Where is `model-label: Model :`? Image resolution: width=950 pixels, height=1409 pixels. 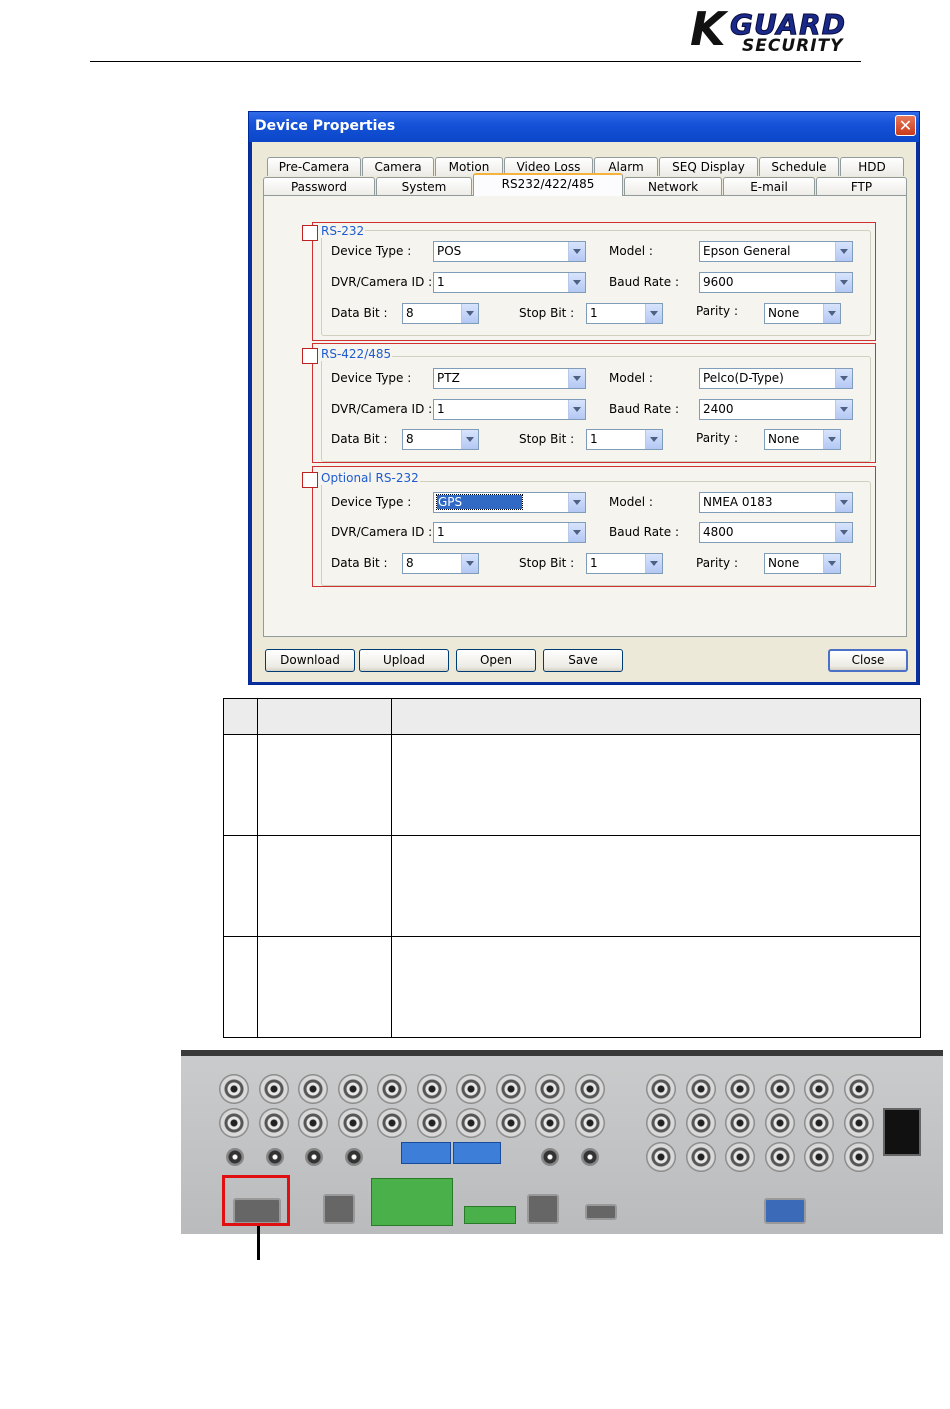 model-label: Model : is located at coordinates (631, 251).